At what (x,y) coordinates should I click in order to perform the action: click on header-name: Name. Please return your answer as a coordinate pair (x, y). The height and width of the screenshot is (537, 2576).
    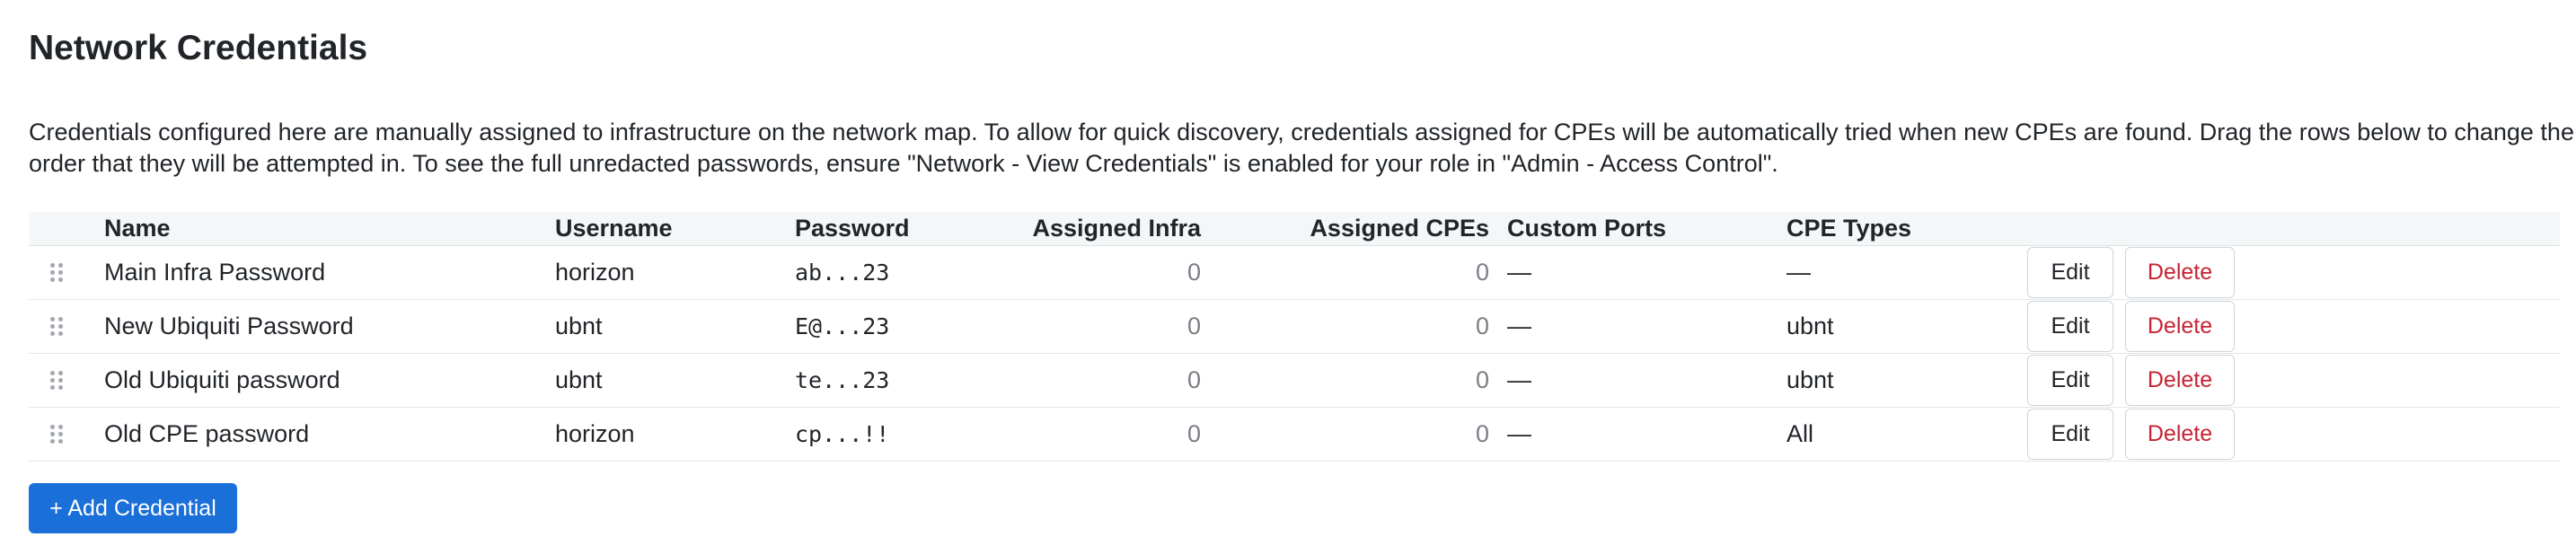
    Looking at the image, I should click on (137, 228).